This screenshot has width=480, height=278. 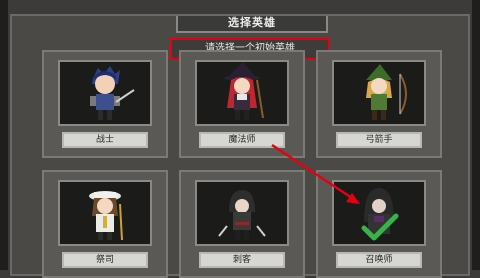 I want to click on hero-card-archer: 弓箭手, so click(x=379, y=104).